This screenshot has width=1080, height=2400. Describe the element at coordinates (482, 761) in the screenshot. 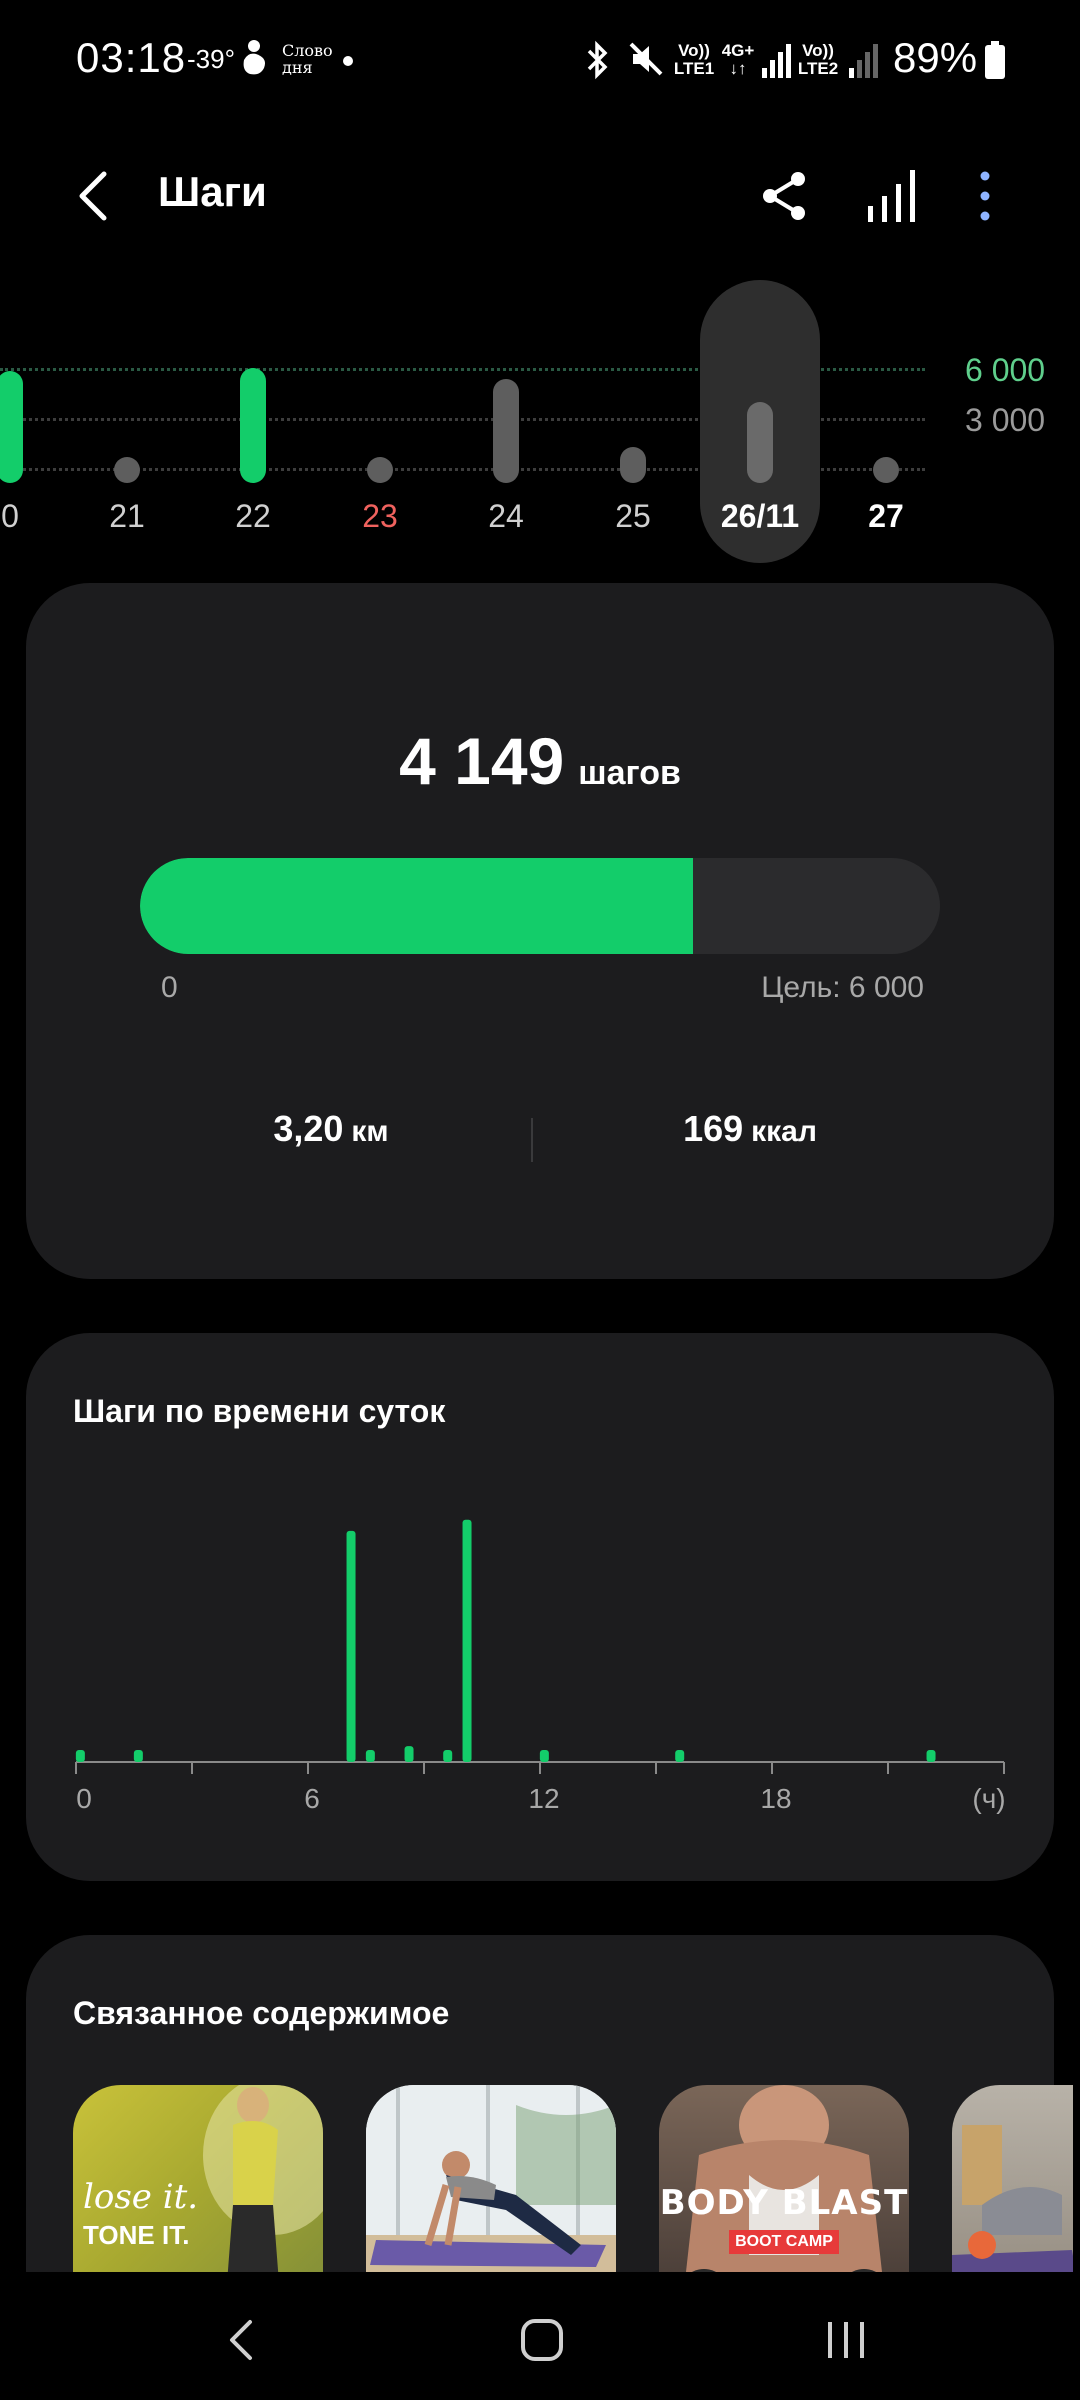

I see `steps-count-value: 4 149` at that location.